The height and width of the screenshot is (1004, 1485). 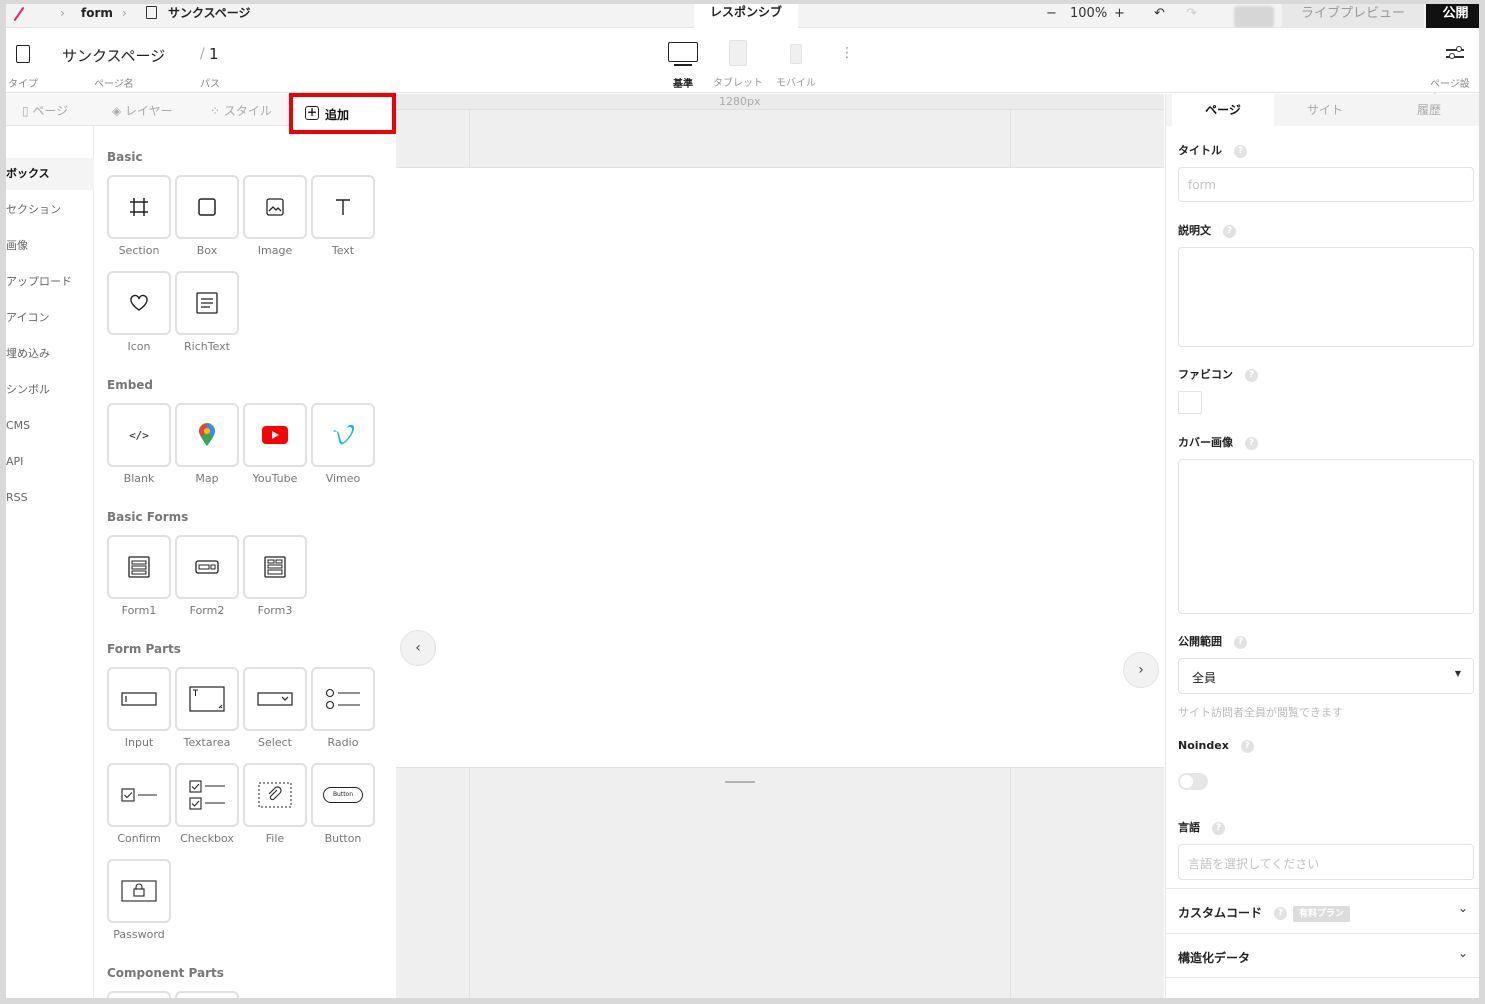 What do you see at coordinates (50, 318) in the screenshot?
I see `category-icon: アイコン` at bounding box center [50, 318].